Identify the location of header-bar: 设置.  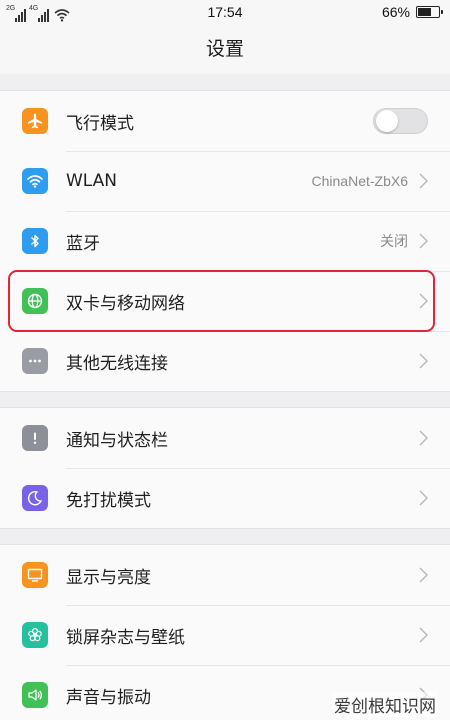
(225, 50).